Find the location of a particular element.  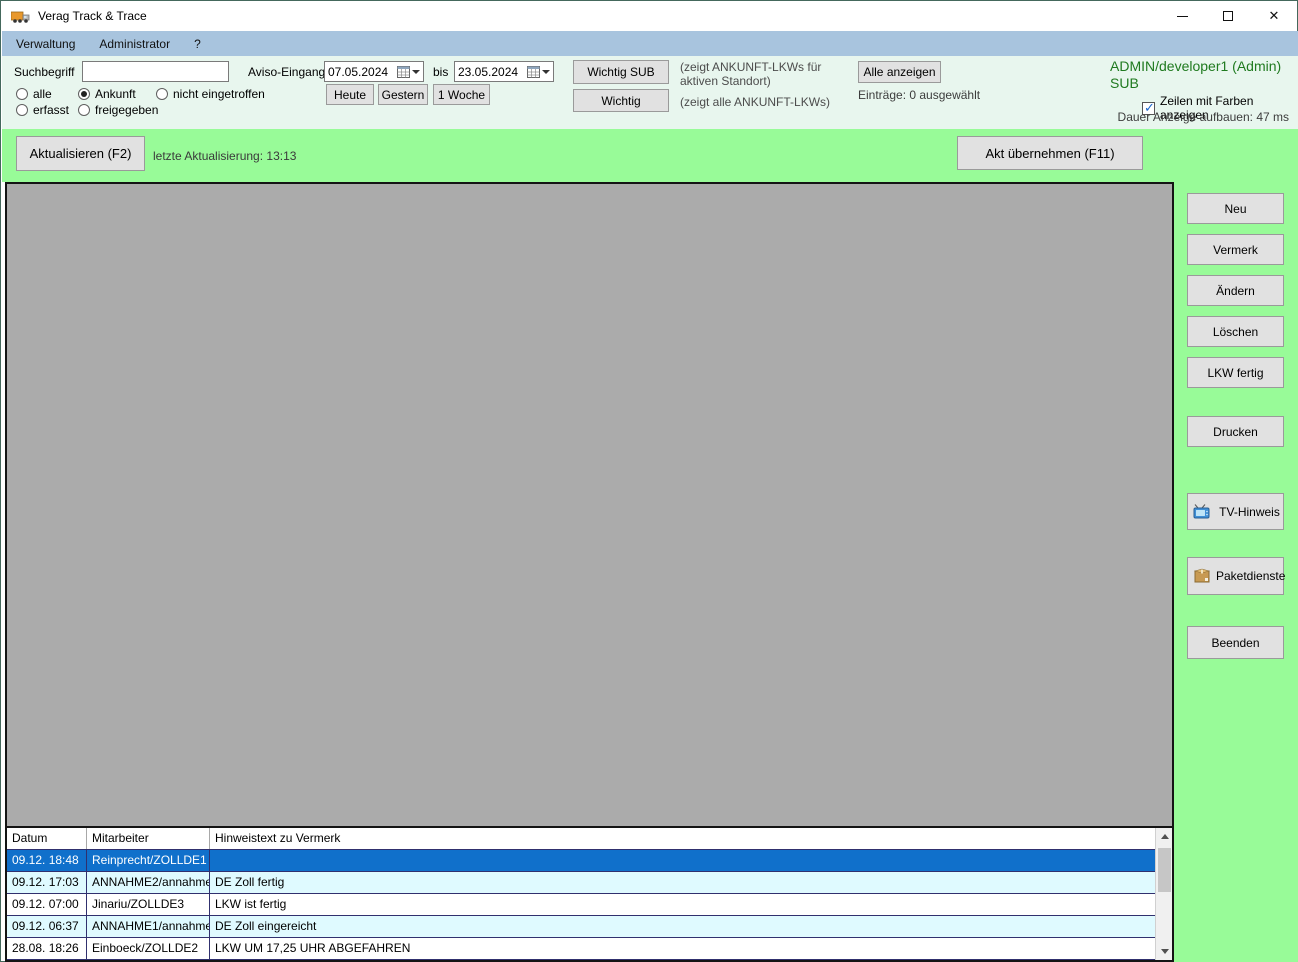

neu-button: Neu is located at coordinates (1235, 208).